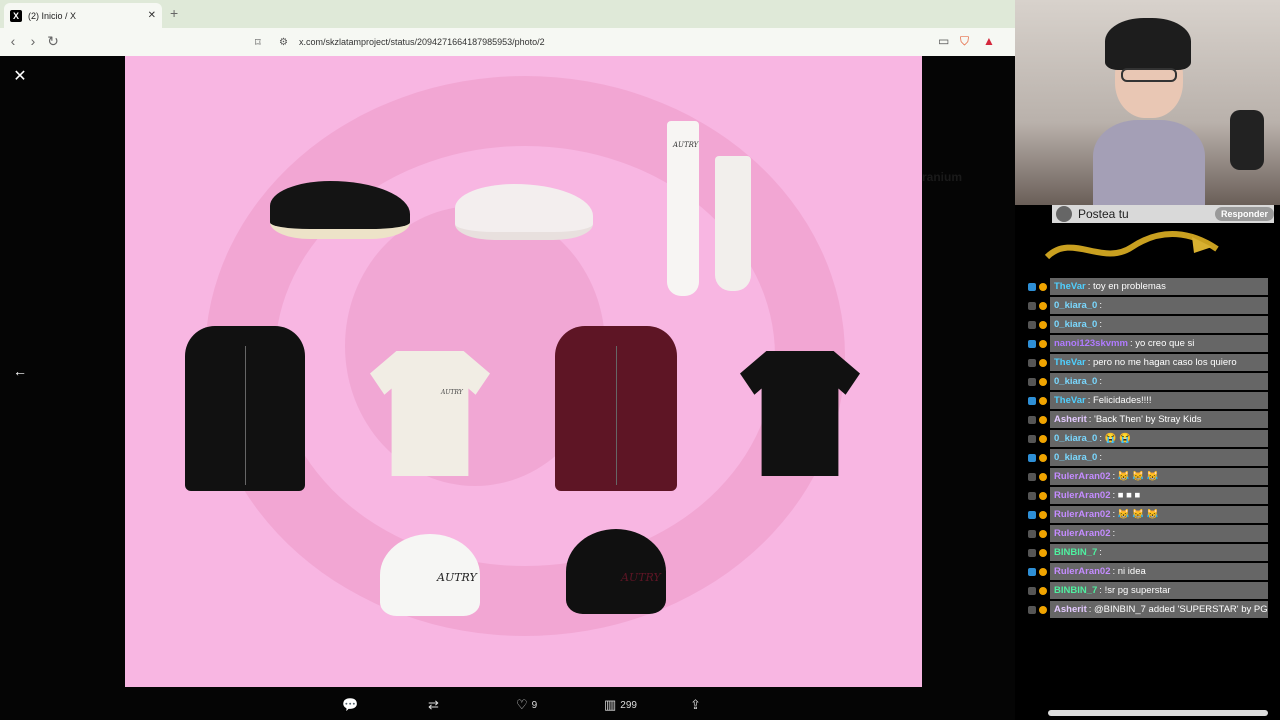 The width and height of the screenshot is (1280, 720). What do you see at coordinates (1159, 495) in the screenshot?
I see `chat-bubble: RulerAran02: ■ ■ ■` at bounding box center [1159, 495].